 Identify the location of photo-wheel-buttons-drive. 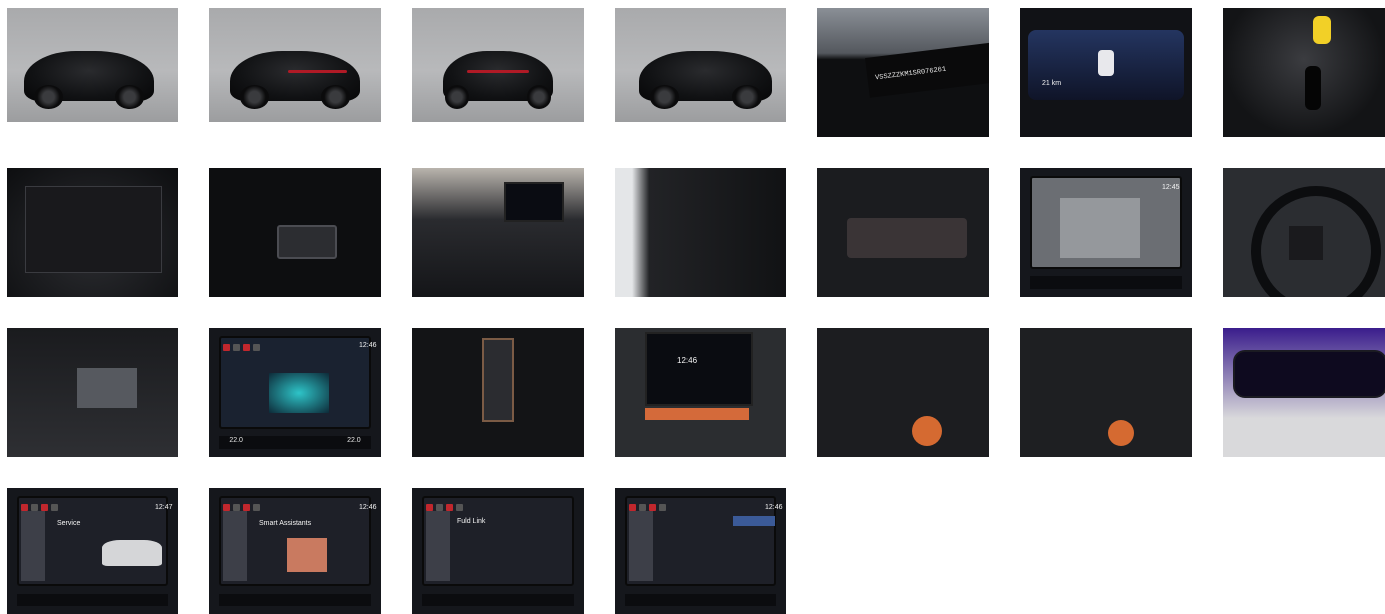
(903, 392).